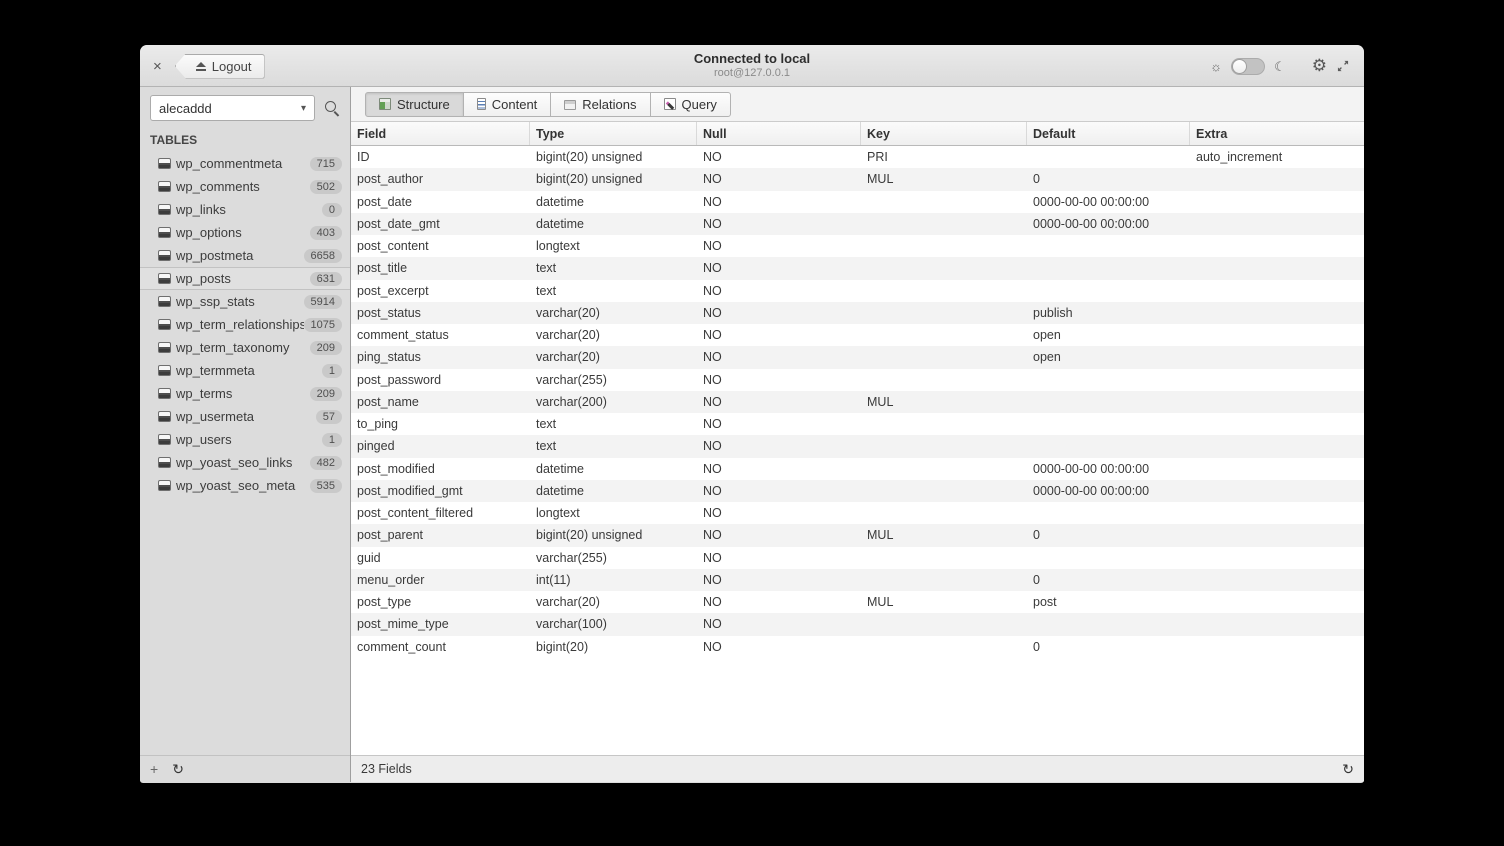 This screenshot has width=1504, height=846. Describe the element at coordinates (1047, 357) in the screenshot. I see `cell: open` at that location.